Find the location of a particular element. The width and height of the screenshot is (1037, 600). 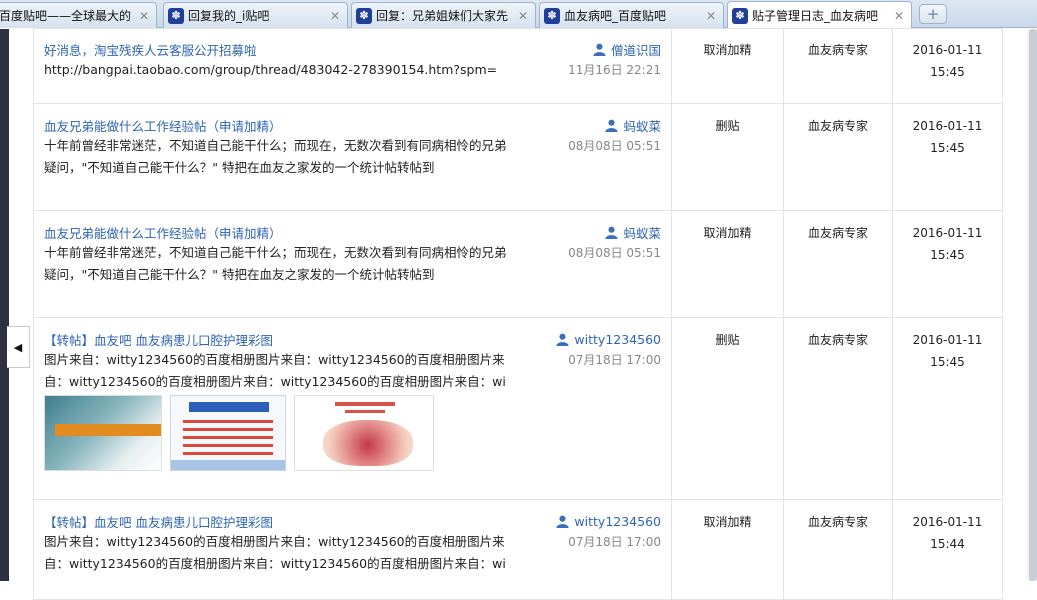

chevron-left-icon: ◀ is located at coordinates (18, 347).